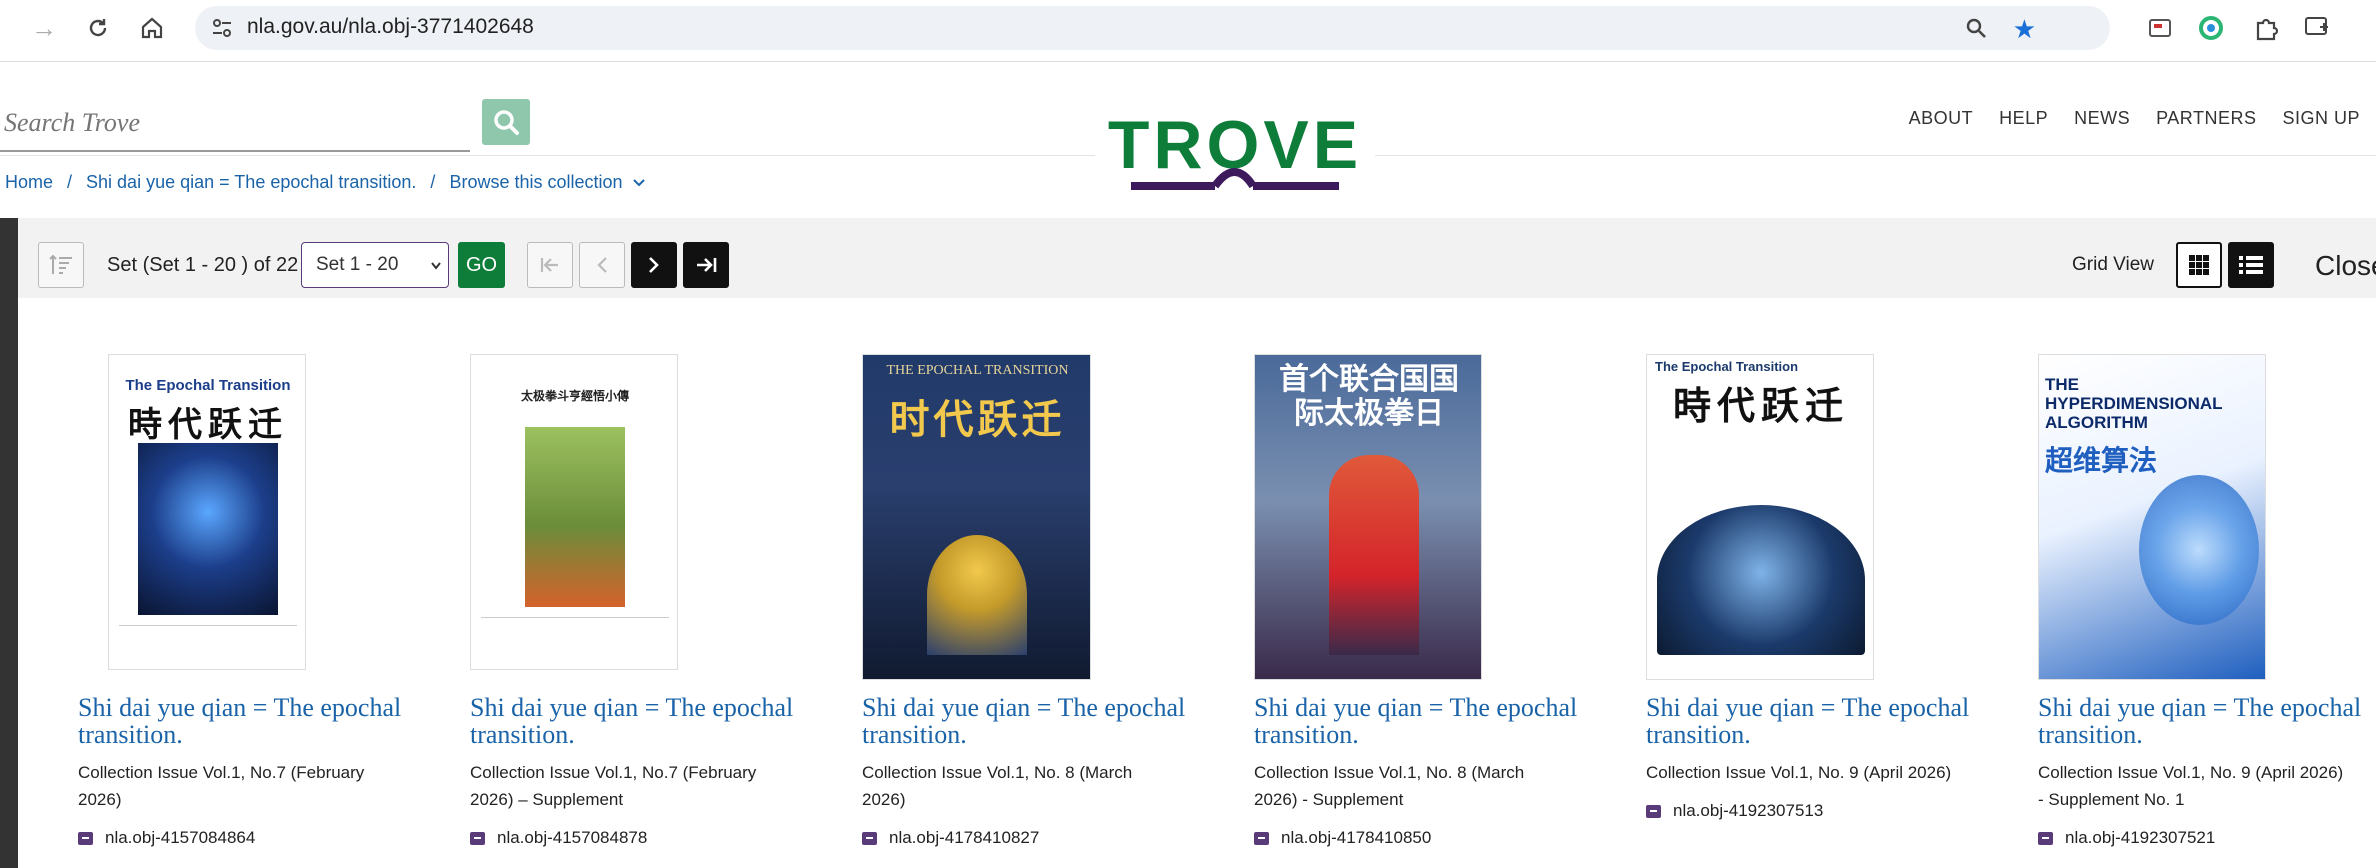 The image size is (2376, 868). I want to click on reload-icon, so click(98, 28).